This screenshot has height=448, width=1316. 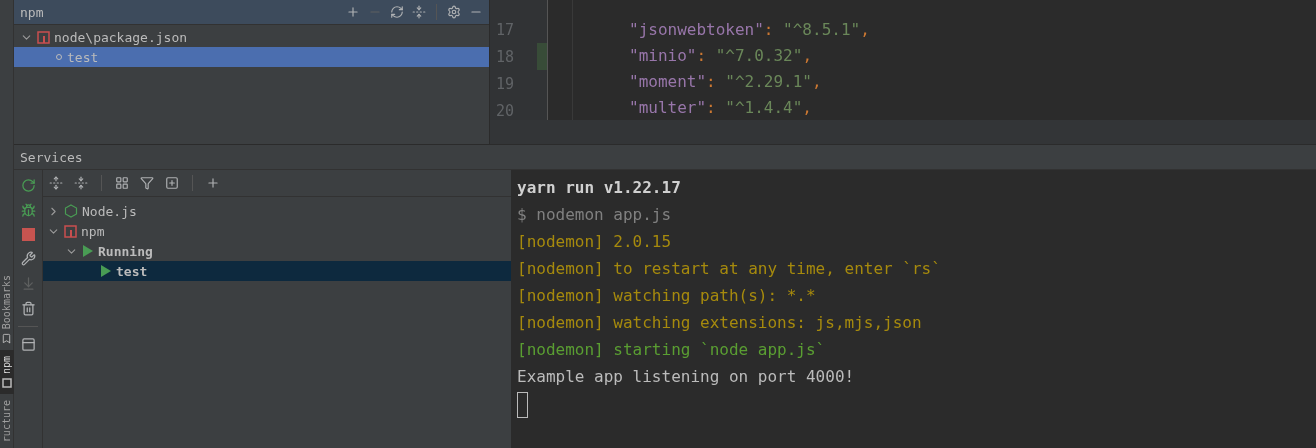 I want to click on tree-item: Node.js, so click(x=277, y=211).